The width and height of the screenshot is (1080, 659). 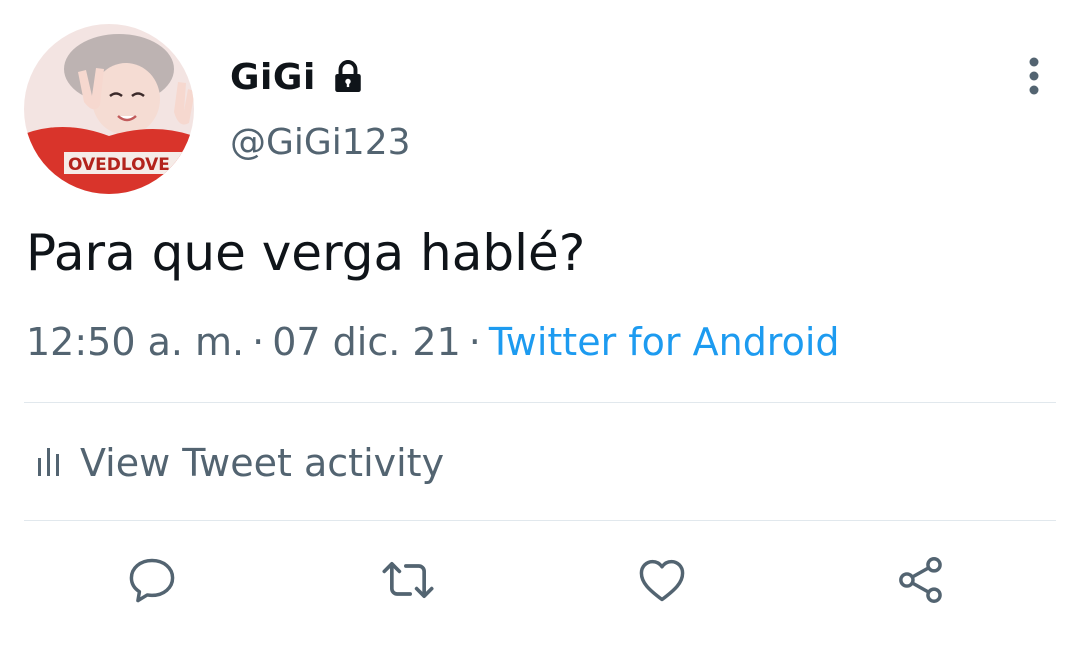 I want to click on view-tweet-activity-button: View Tweet activity, so click(x=240, y=463).